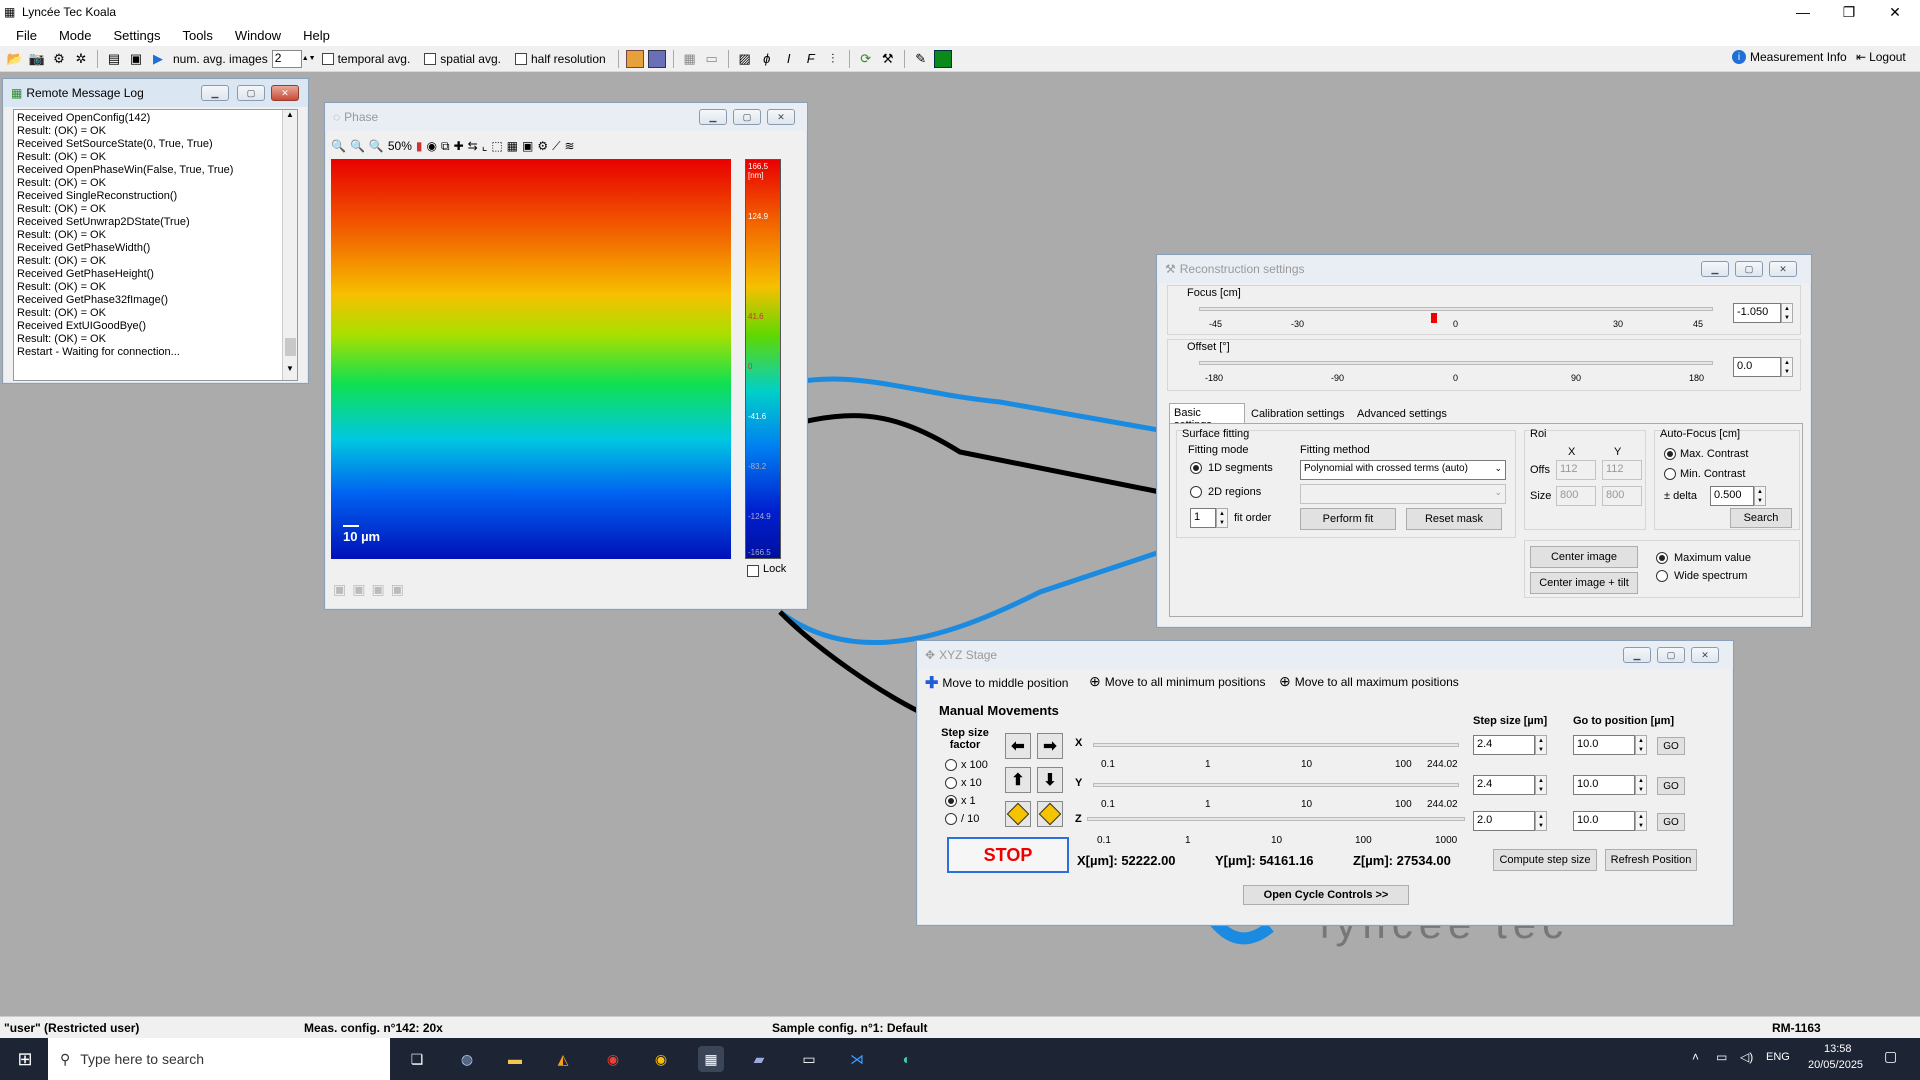 Image resolution: width=1920 pixels, height=1080 pixels. Describe the element at coordinates (290, 368) in the screenshot. I see `scroll-down-icon: ▼` at that location.